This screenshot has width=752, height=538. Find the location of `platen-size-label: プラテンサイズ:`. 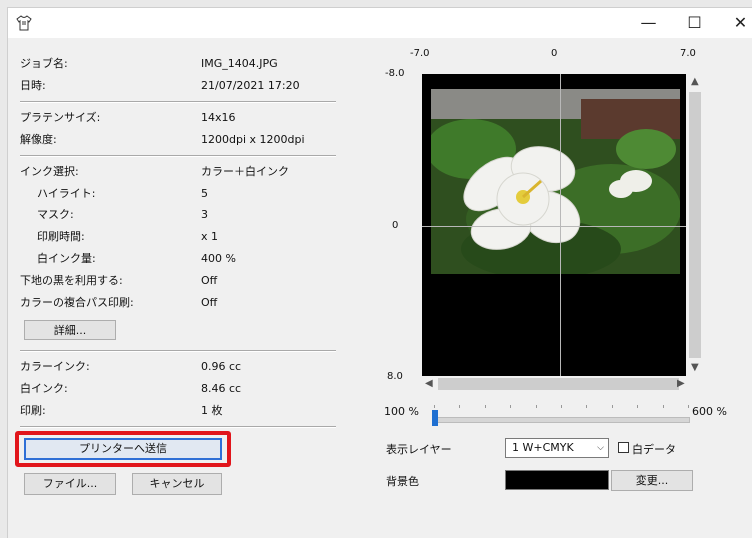

platen-size-label: プラテンサイズ: is located at coordinates (60, 117).